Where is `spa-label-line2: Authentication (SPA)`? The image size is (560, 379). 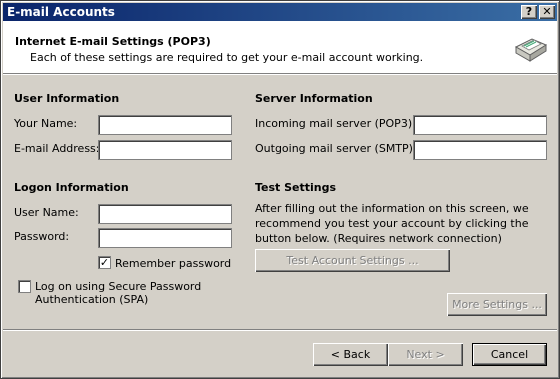
spa-label-line2: Authentication (SPA) is located at coordinates (91, 299).